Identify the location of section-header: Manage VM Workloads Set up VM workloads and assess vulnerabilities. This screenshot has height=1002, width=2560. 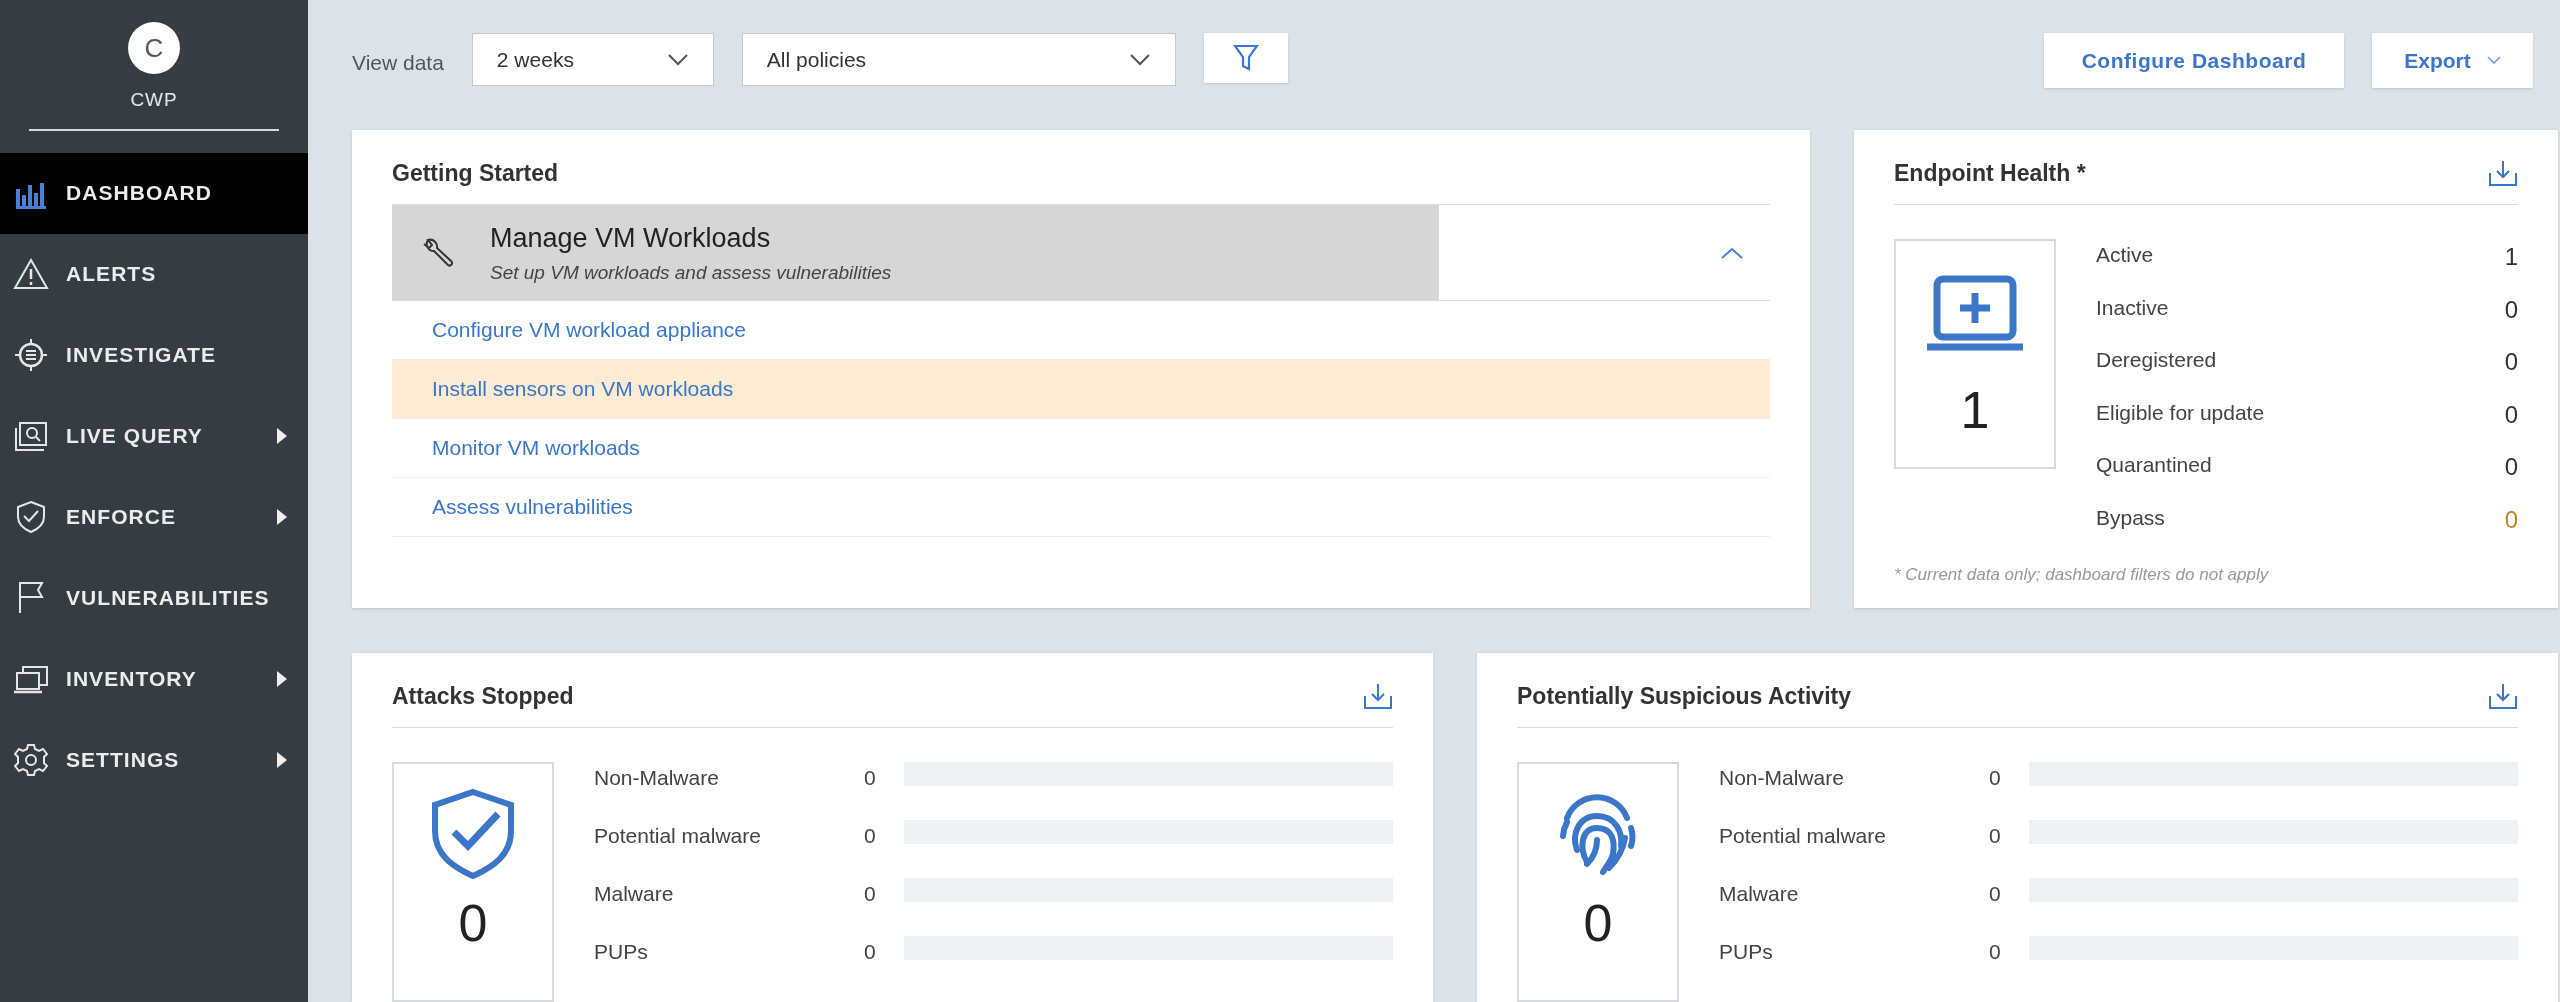
(1081, 253).